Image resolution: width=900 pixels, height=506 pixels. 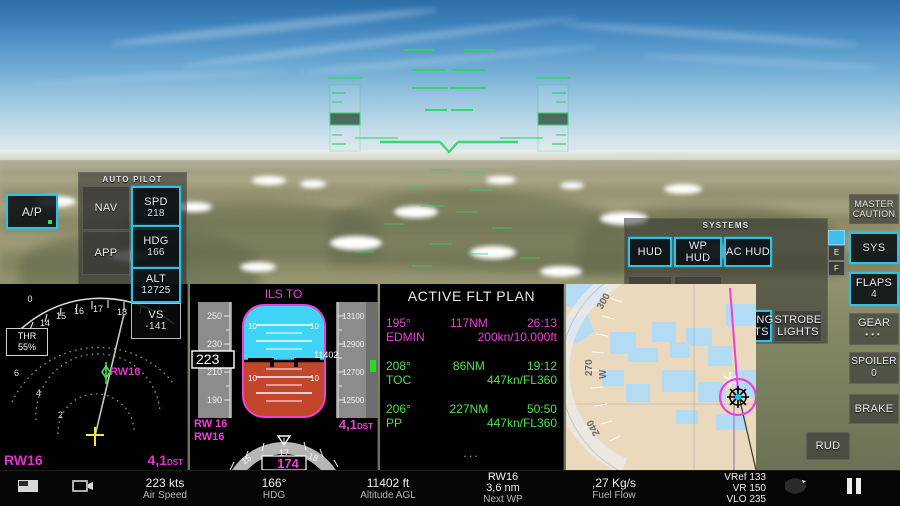 What do you see at coordinates (98, 309) in the screenshot?
I see `svg-text: 17` at bounding box center [98, 309].